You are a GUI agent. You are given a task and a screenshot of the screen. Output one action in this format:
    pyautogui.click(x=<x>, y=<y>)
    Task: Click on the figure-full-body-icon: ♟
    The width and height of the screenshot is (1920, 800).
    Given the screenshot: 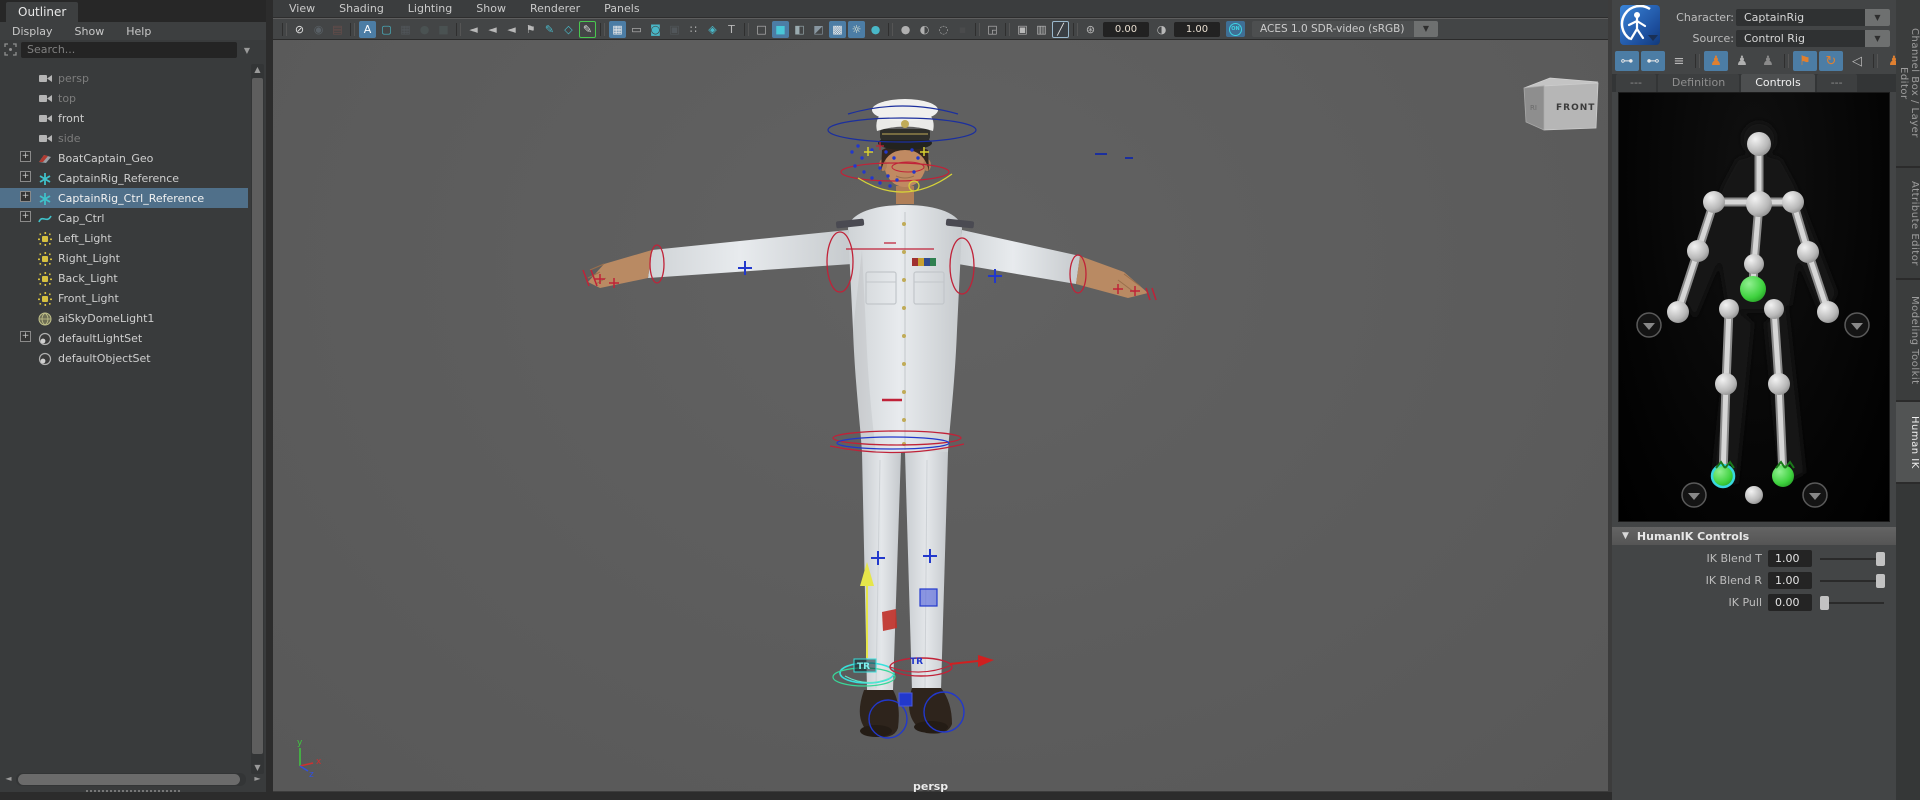 What is the action you would take?
    pyautogui.click(x=1716, y=61)
    